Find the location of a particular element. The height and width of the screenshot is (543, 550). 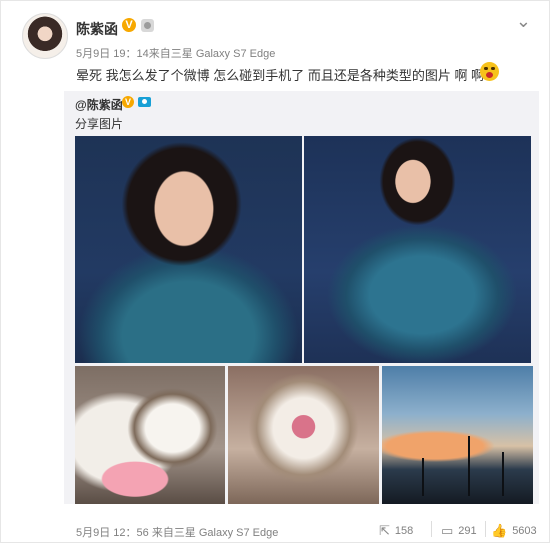

avatar is located at coordinates (45, 36).